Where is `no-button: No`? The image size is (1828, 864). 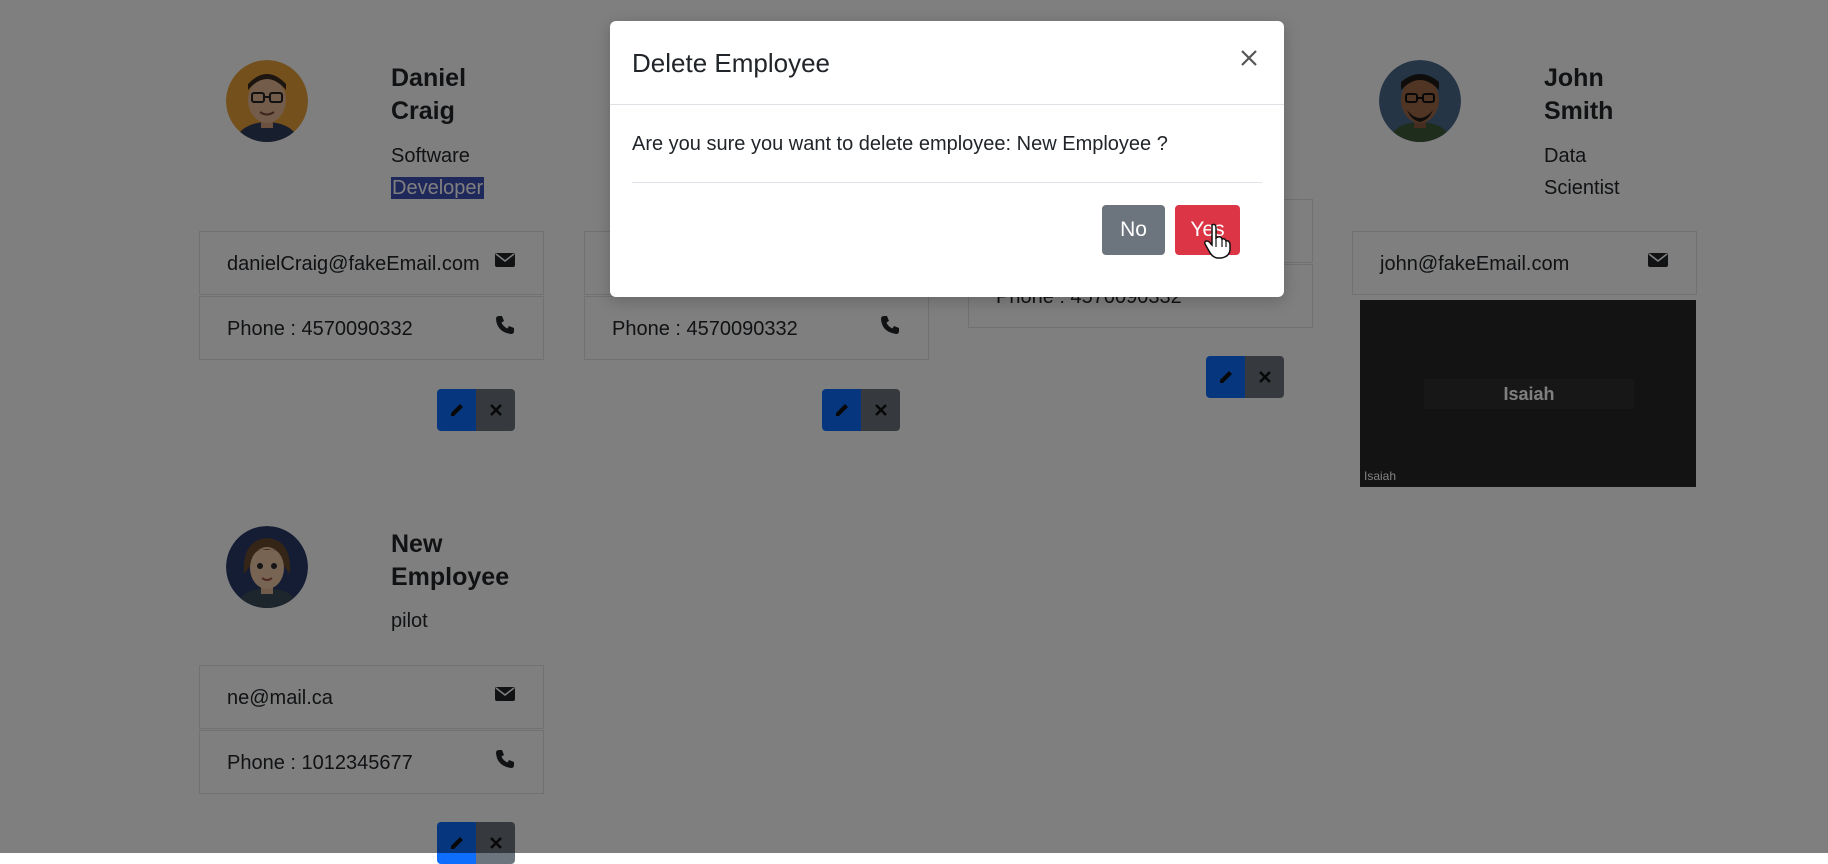
no-button: No is located at coordinates (1133, 230).